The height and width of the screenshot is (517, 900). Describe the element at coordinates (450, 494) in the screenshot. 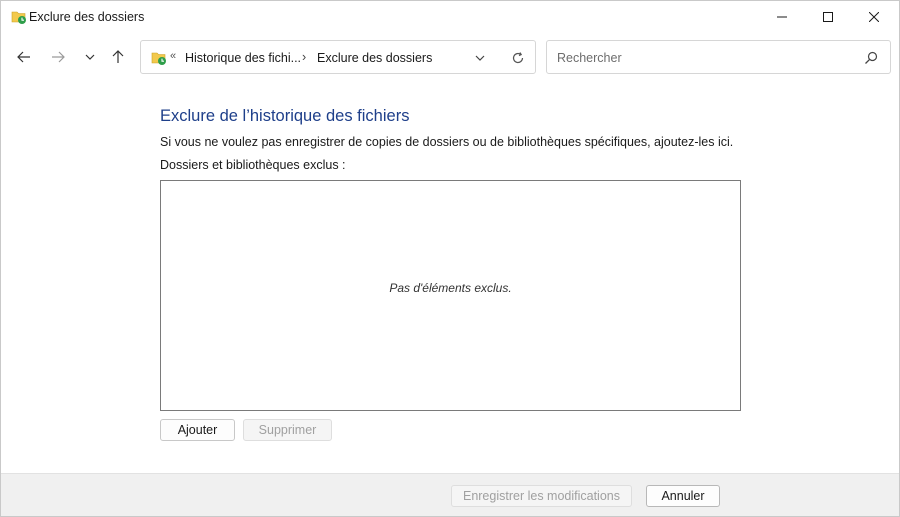

I see `dialog-footer: Enregistrer les modifications Annuler` at that location.